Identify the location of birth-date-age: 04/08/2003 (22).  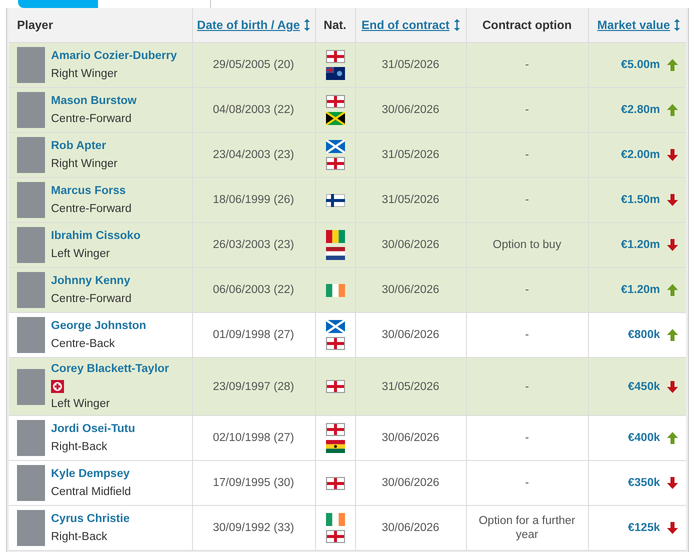
(253, 110).